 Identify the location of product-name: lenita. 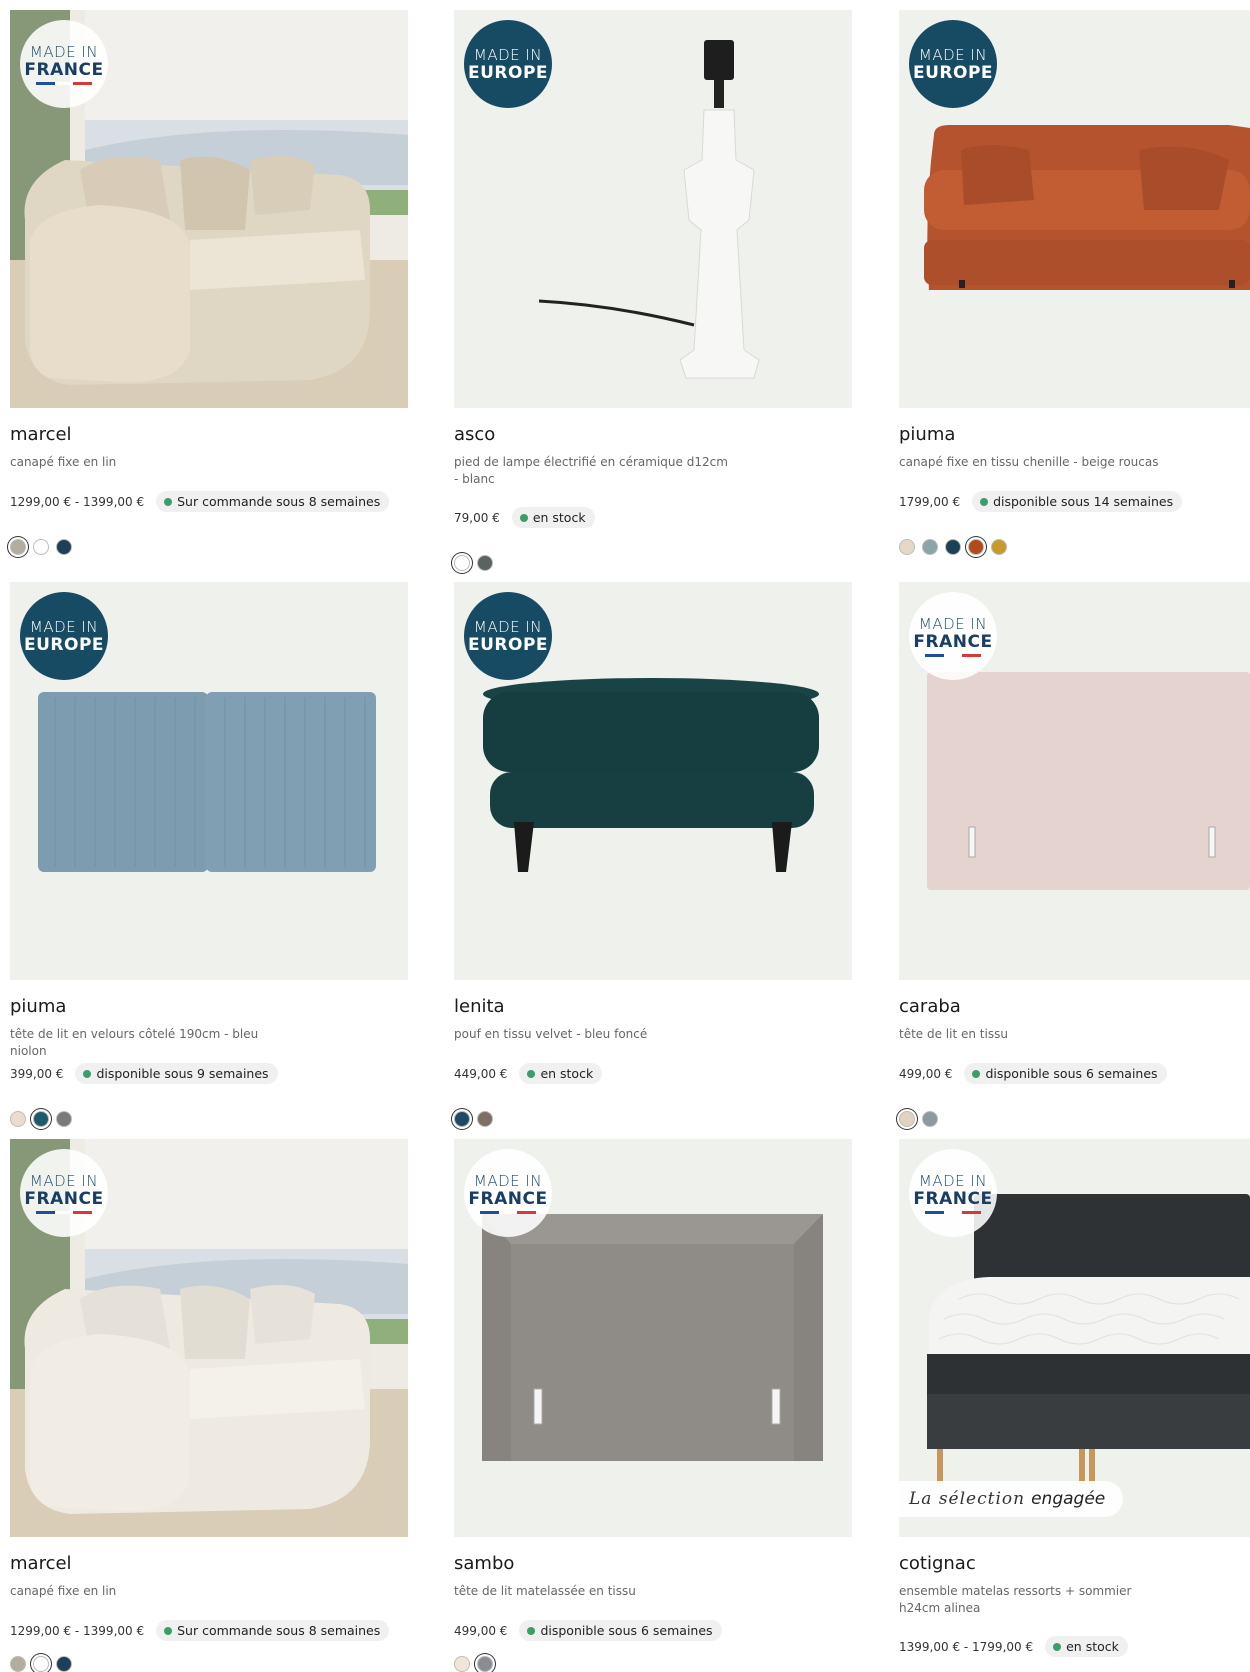
(479, 1006).